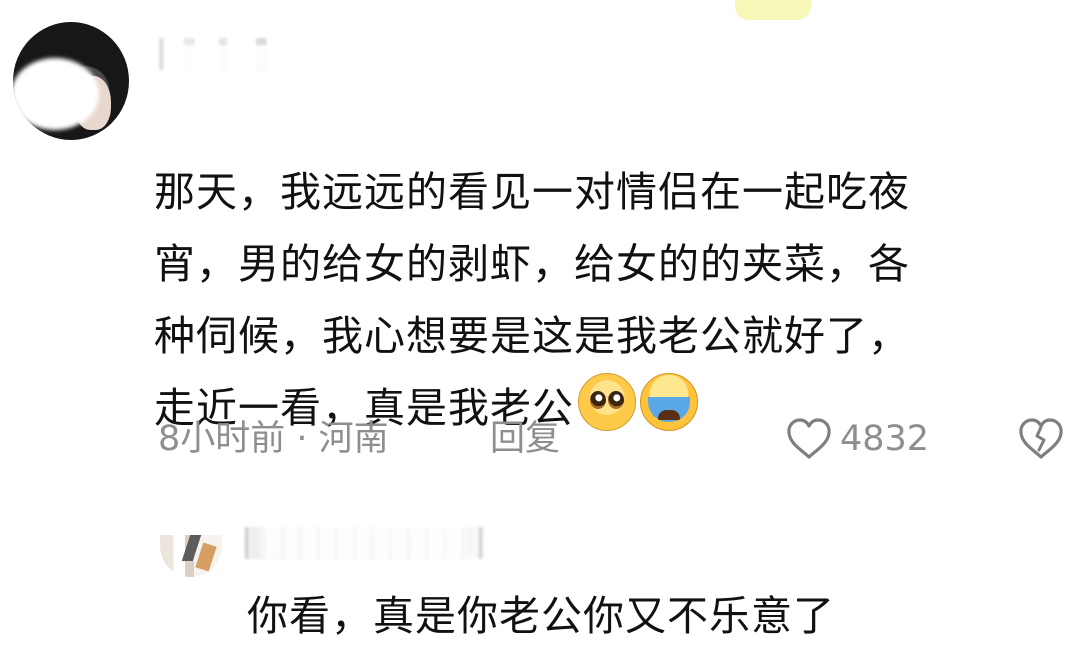 The image size is (1080, 658). What do you see at coordinates (525, 439) in the screenshot?
I see `reply-button: 回复` at bounding box center [525, 439].